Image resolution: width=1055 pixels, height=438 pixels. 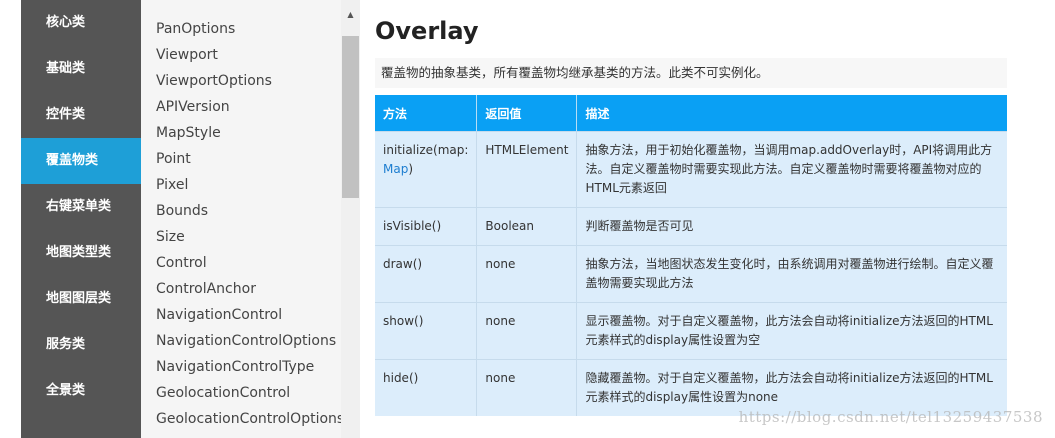 I want to click on class-list-item: ControlAnchor, so click(x=241, y=289).